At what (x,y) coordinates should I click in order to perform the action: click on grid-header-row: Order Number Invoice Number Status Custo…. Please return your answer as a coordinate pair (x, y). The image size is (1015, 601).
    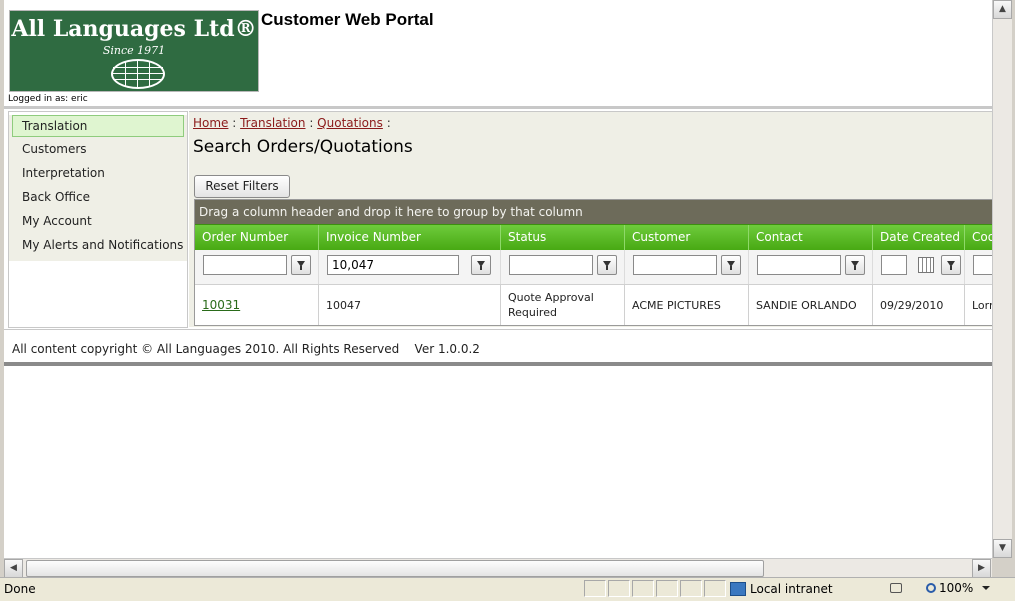
    Looking at the image, I should click on (593, 237).